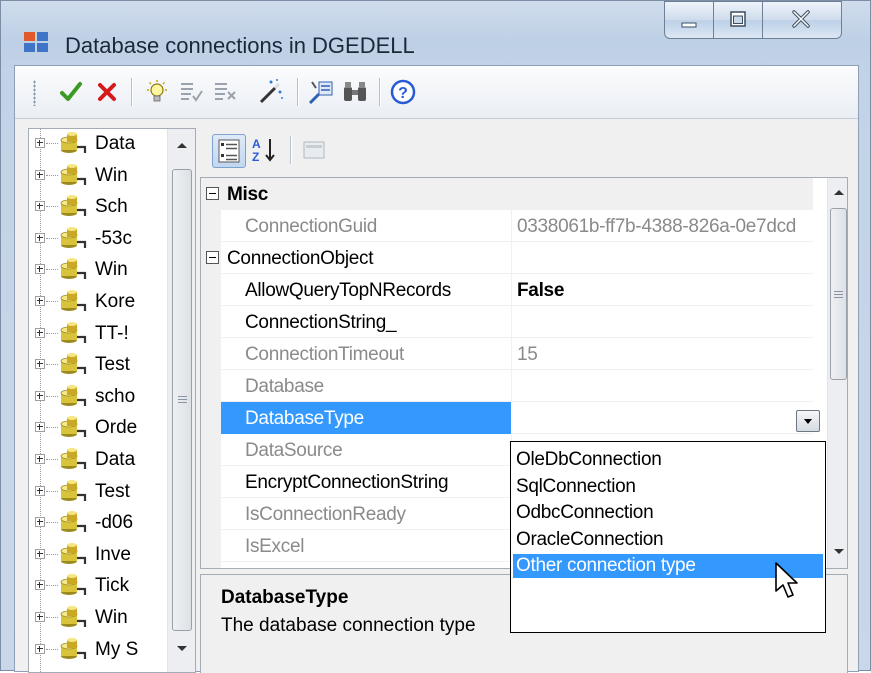 The height and width of the screenshot is (673, 871). What do you see at coordinates (321, 92) in the screenshot?
I see `wizard-button` at bounding box center [321, 92].